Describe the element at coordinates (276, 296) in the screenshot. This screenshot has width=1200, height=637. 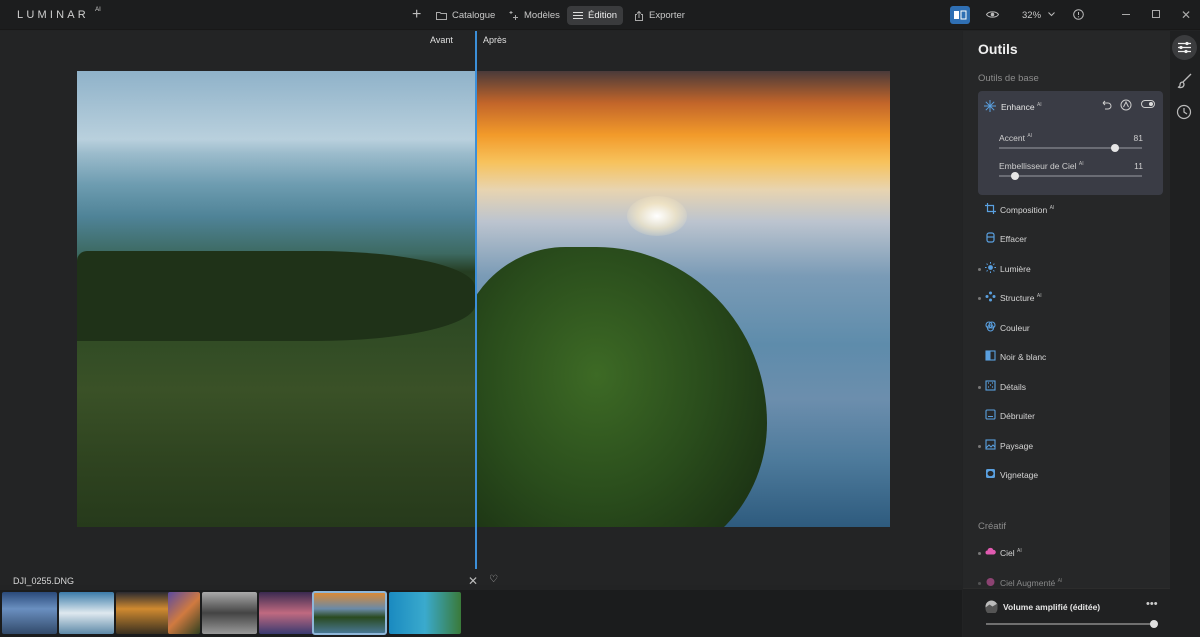
I see `forest-area` at that location.